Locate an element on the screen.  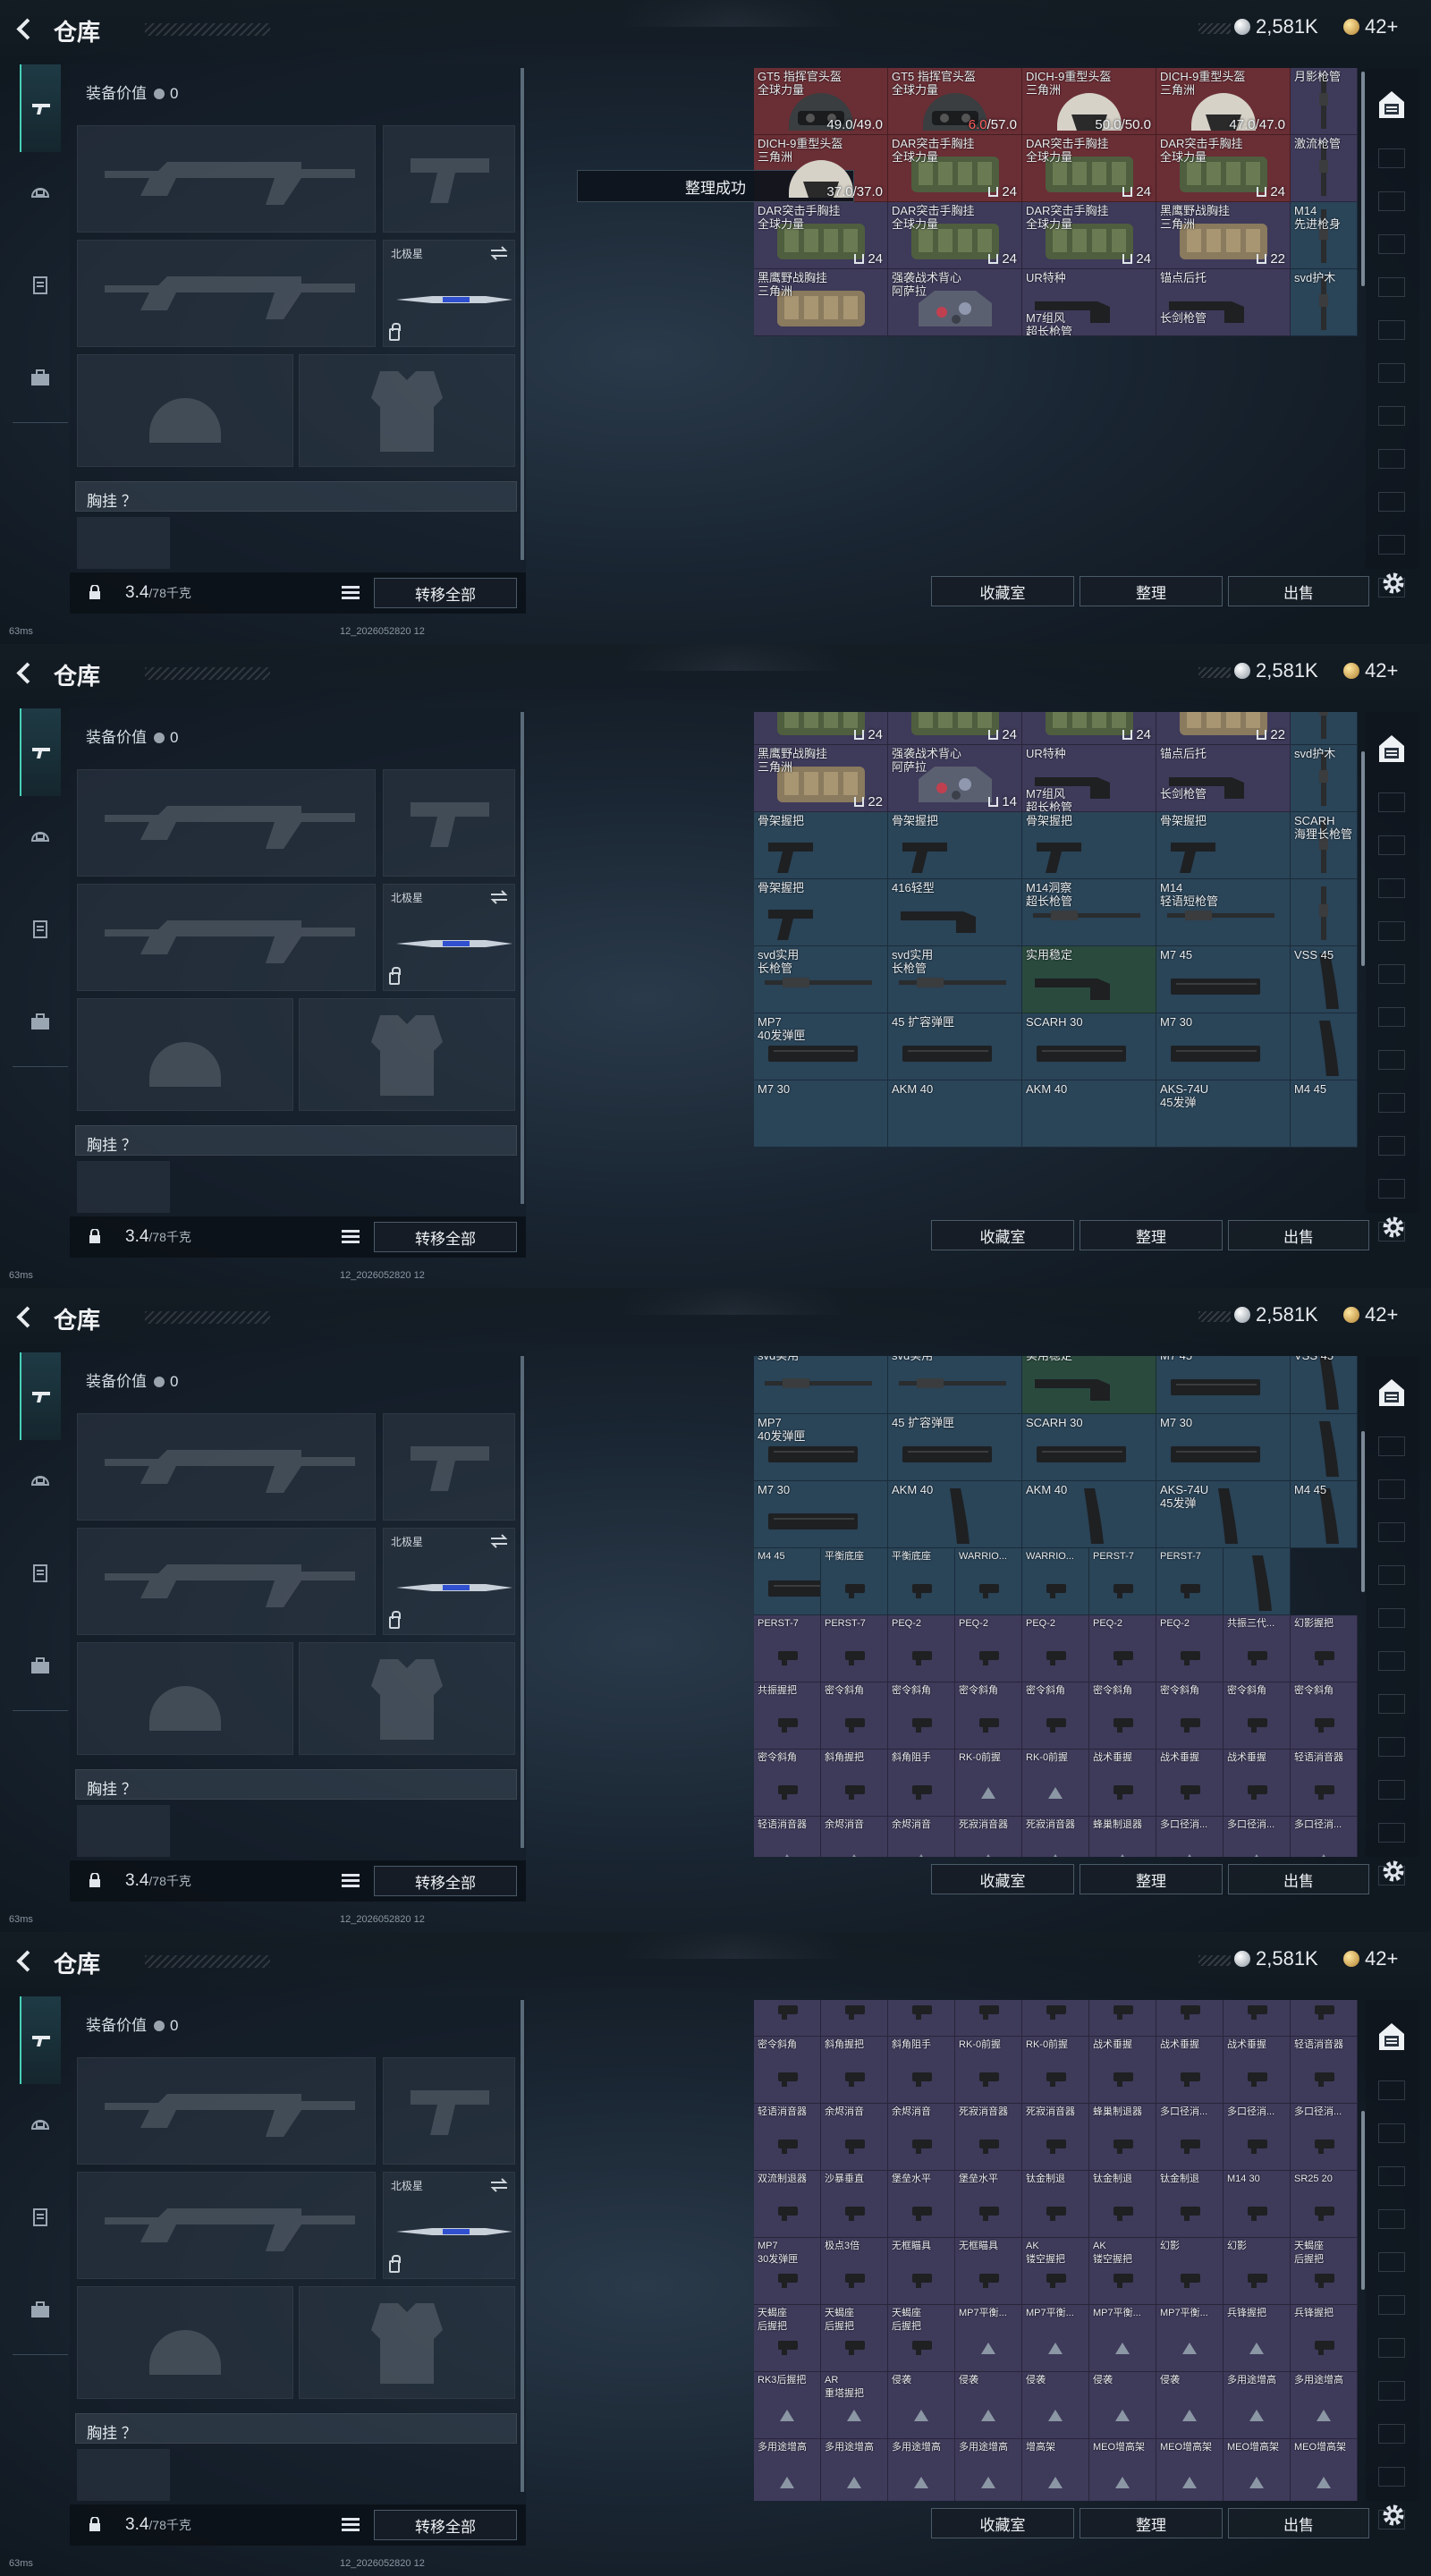
inventory-cell: 45 扩容弹匣 is located at coordinates (955, 1046).